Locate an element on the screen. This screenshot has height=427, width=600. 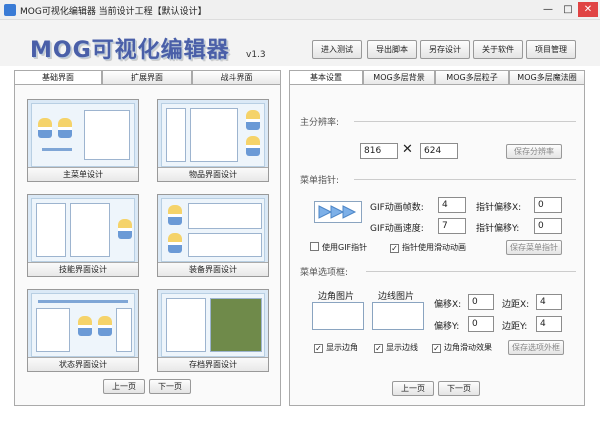
pointer-offset-x-field: 0 is located at coordinates (548, 205).